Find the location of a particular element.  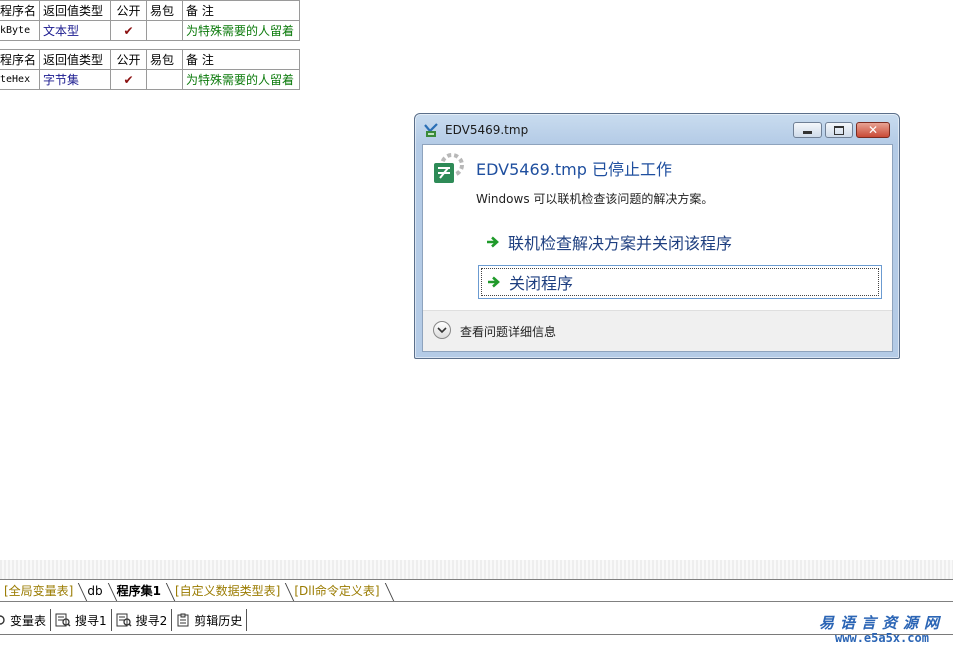

dialog-title: EDV5469.tmp is located at coordinates (487, 130).